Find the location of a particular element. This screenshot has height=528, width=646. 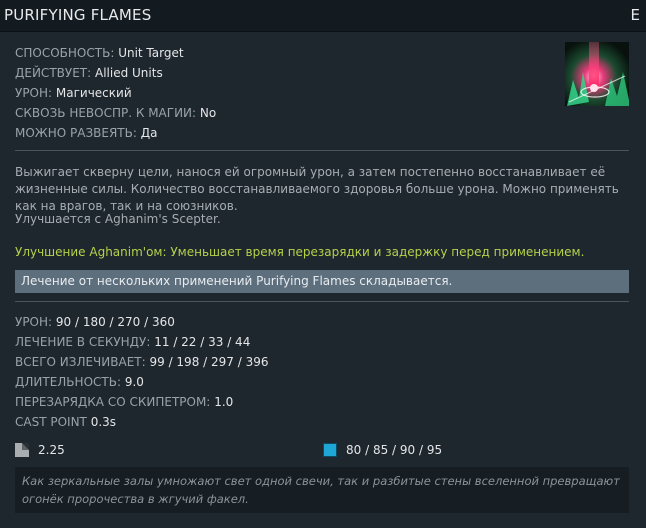

stat-value: 1.0 is located at coordinates (224, 402).